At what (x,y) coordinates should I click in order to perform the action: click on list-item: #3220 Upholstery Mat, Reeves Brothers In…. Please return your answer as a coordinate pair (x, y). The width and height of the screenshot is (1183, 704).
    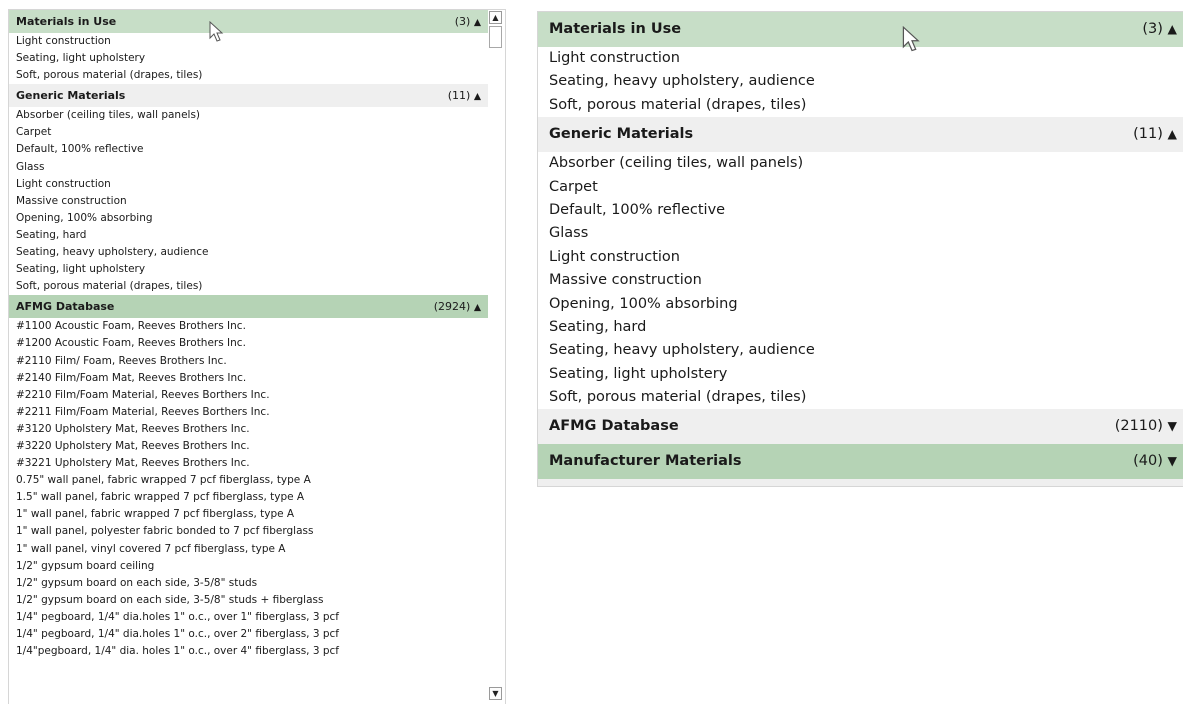
    Looking at the image, I should click on (249, 446).